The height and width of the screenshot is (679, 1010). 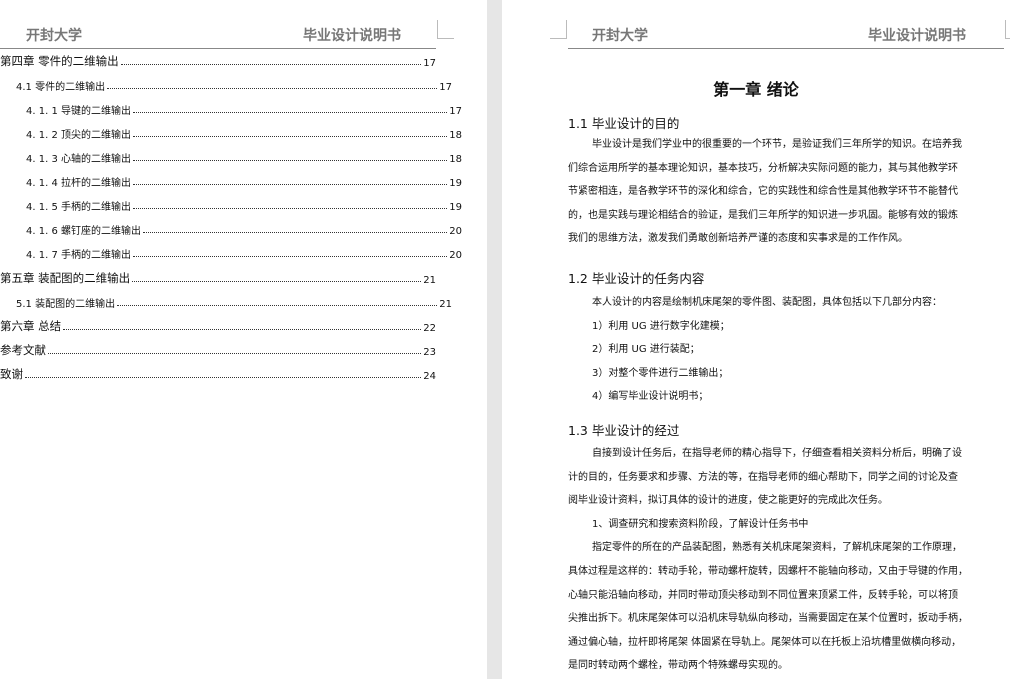 I want to click on toc-entry-title: 4. 1. 7 手柄的二维输出, so click(x=78, y=255).